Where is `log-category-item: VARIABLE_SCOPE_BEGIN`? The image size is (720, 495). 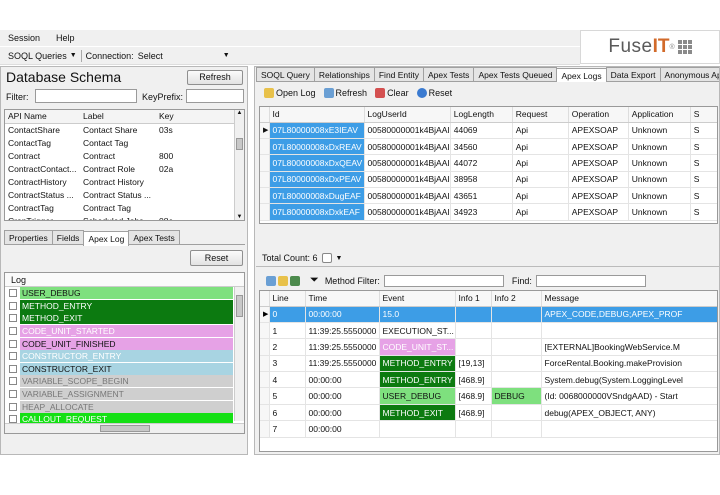
log-category-item: VARIABLE_SCOPE_BEGIN is located at coordinates (119, 381).